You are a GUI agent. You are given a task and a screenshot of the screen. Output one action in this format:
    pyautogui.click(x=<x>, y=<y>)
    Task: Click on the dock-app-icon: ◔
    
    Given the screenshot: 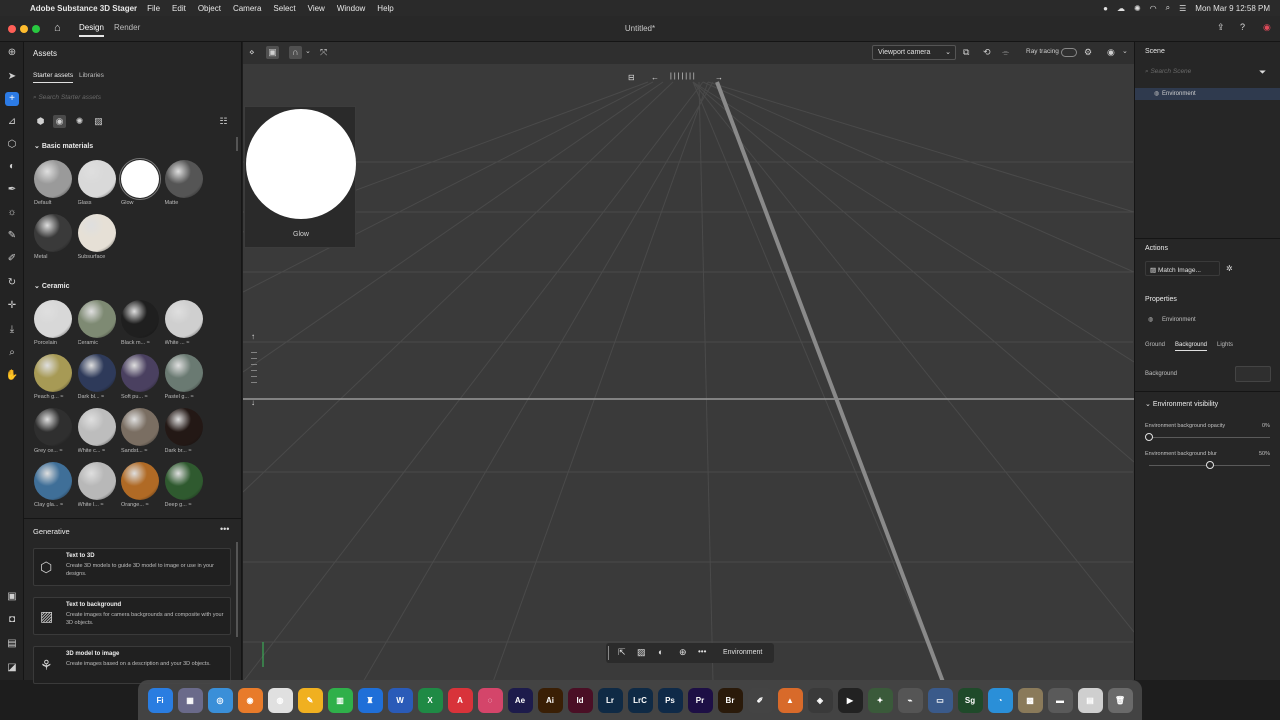 What is the action you would take?
    pyautogui.click(x=1000, y=700)
    